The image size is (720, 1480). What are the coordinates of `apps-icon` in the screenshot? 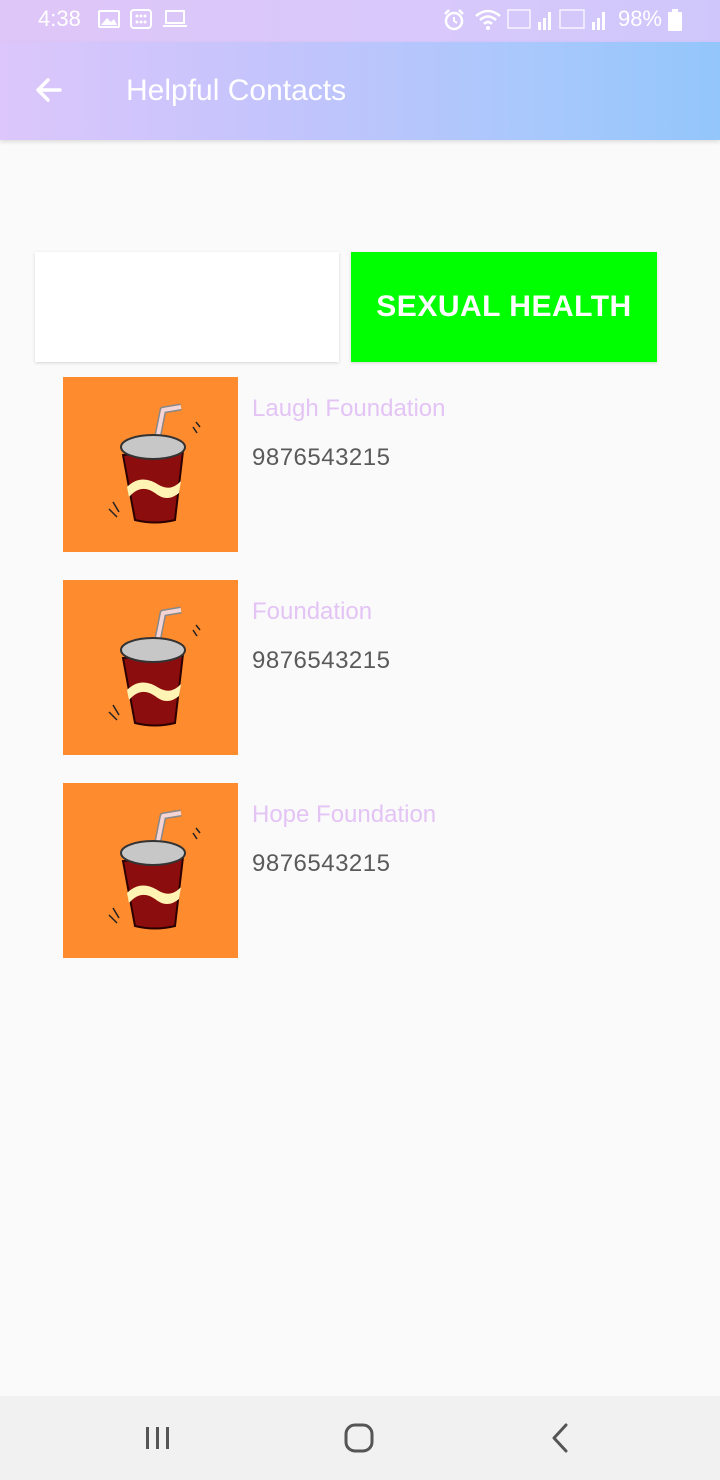 It's located at (141, 19).